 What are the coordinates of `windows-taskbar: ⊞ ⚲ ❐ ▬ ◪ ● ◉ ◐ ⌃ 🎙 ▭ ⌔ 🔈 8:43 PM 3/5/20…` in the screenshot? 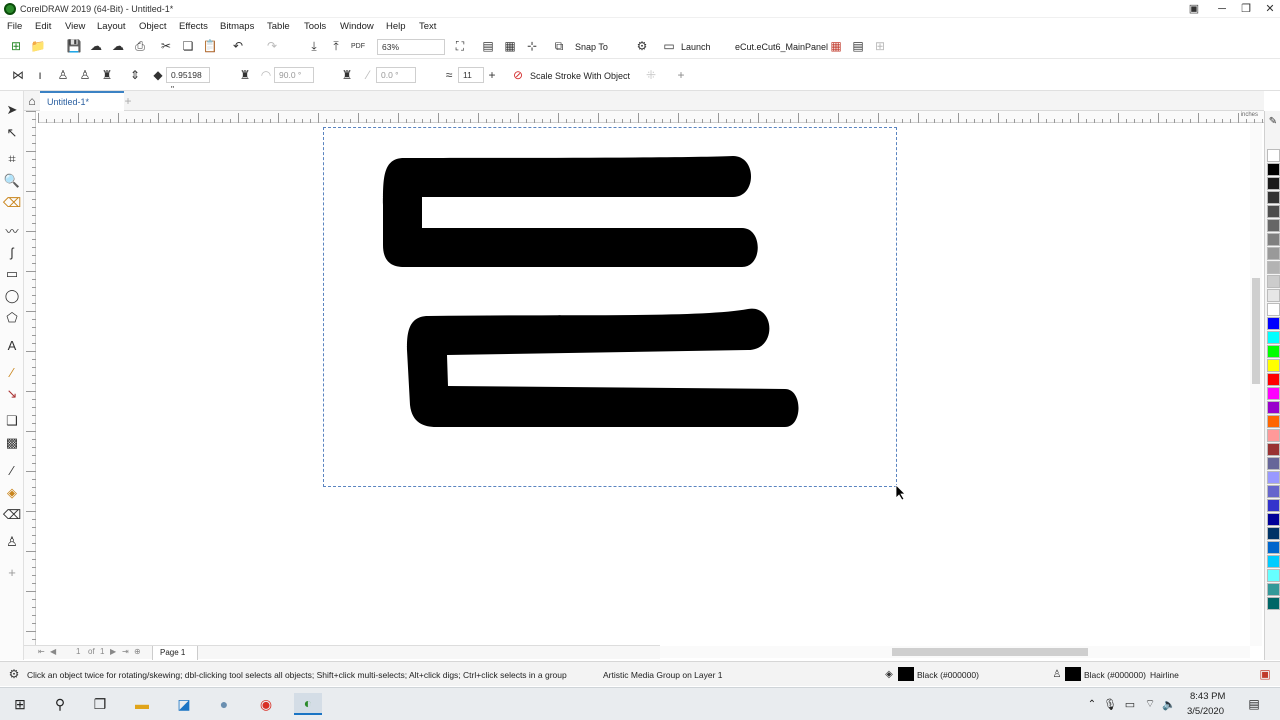 It's located at (640, 703).